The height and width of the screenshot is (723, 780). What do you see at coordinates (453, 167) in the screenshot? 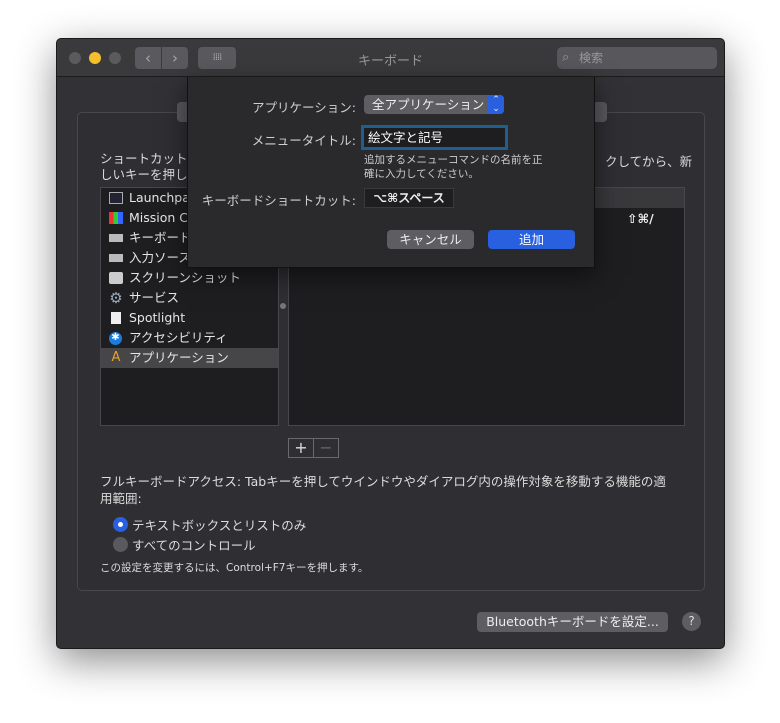
I see `help-text: 追加するメニューコマンドの名前を正確に入力してください。` at bounding box center [453, 167].